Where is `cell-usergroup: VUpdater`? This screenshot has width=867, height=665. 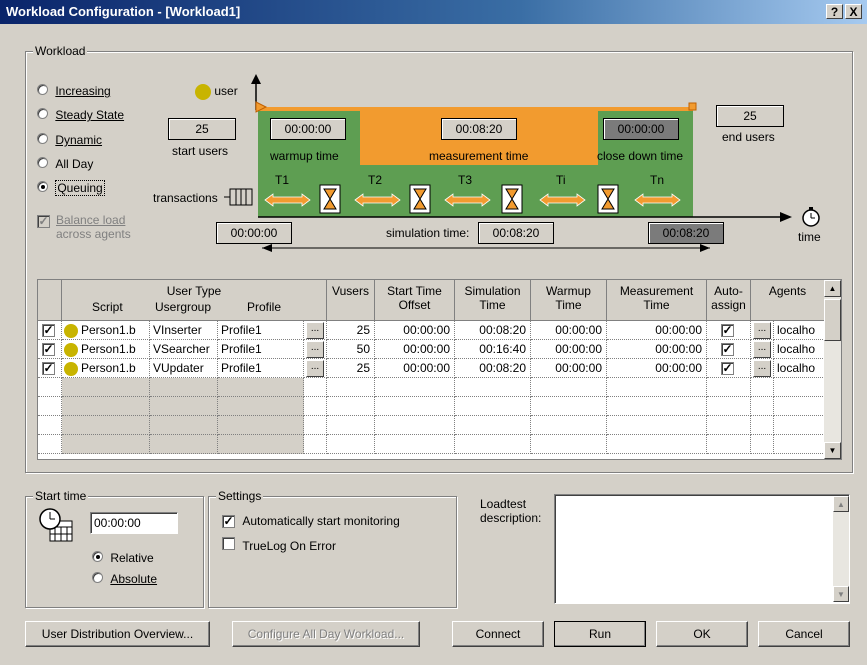
cell-usergroup: VUpdater is located at coordinates (184, 368).